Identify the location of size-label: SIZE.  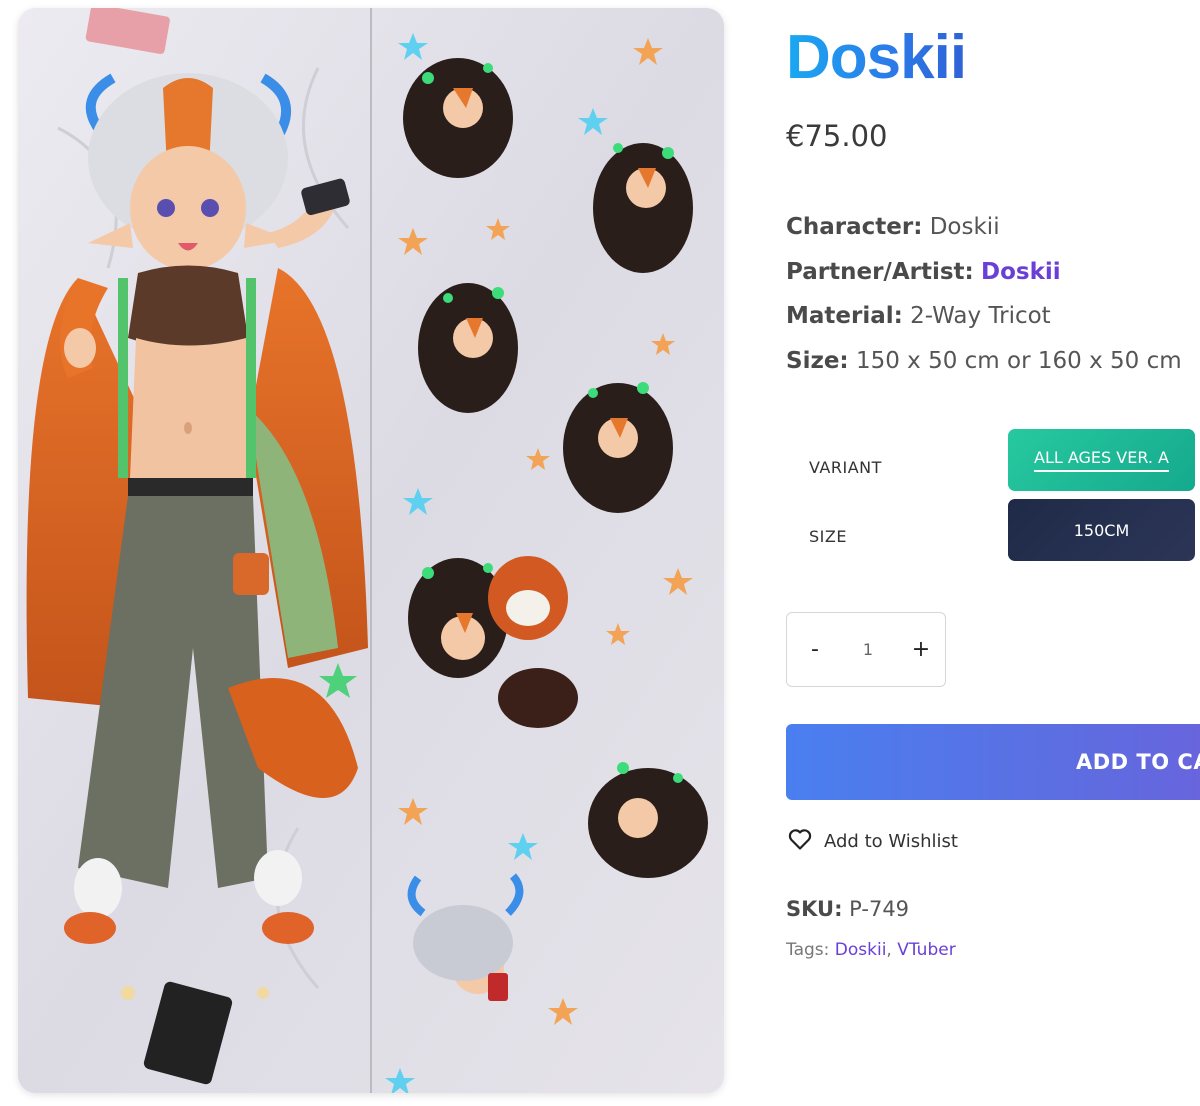
(828, 536).